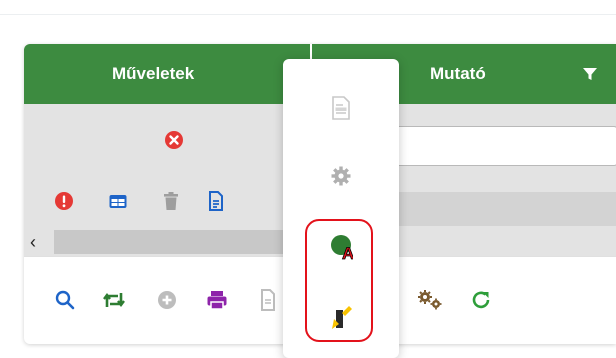 The height and width of the screenshot is (358, 616). What do you see at coordinates (217, 300) in the screenshot?
I see `printer-icon` at bounding box center [217, 300].